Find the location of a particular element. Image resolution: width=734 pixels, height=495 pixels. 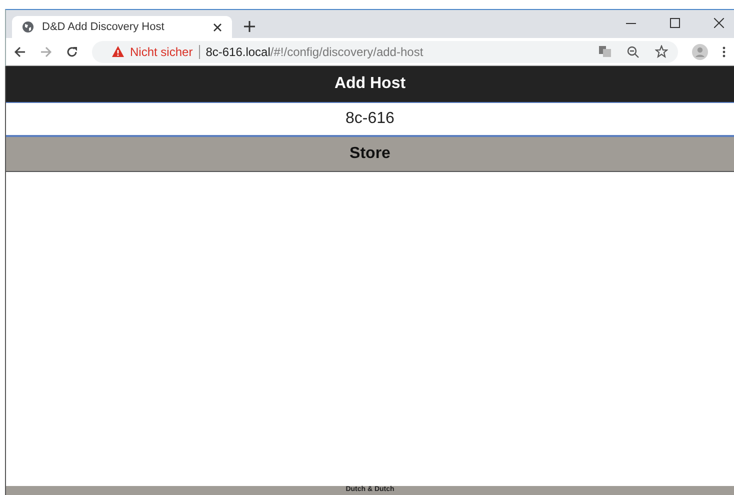

store-button: Store is located at coordinates (370, 154).